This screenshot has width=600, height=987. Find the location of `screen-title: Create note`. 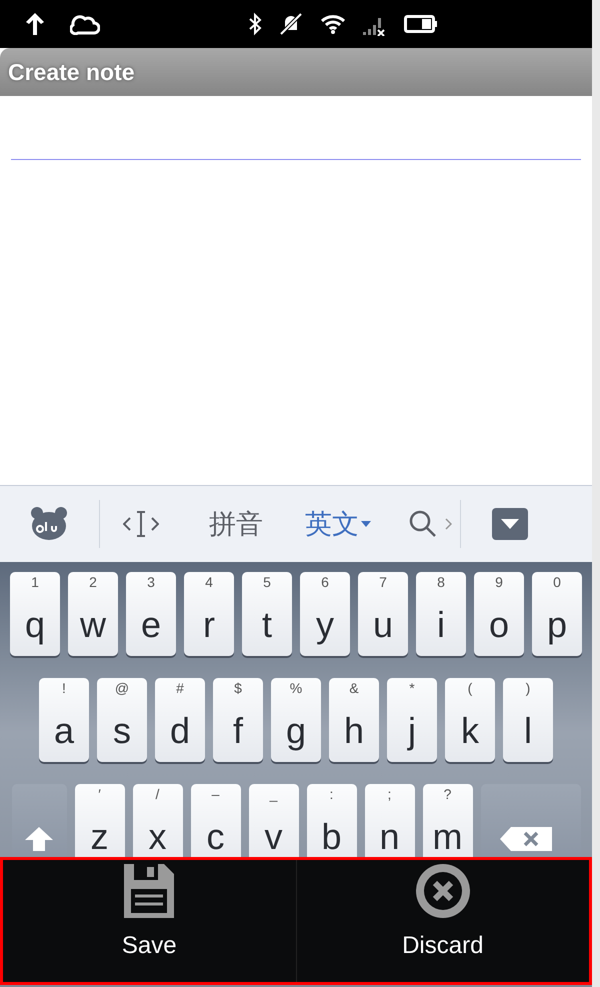

screen-title: Create note is located at coordinates (71, 72).